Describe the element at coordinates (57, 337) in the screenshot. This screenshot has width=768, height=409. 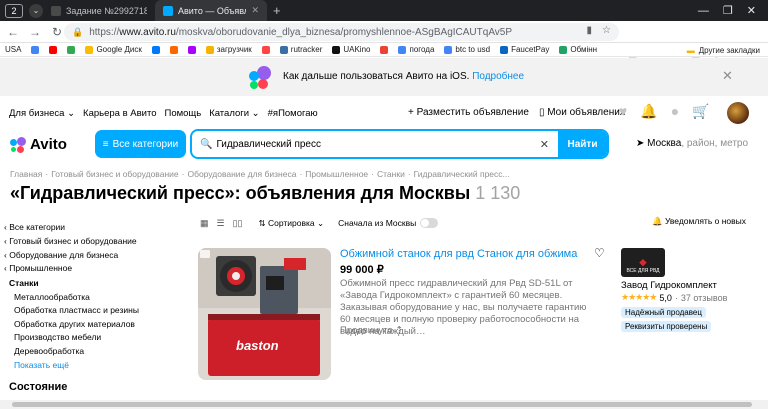
I see `sidebar-subcategory: Производство мебели` at that location.